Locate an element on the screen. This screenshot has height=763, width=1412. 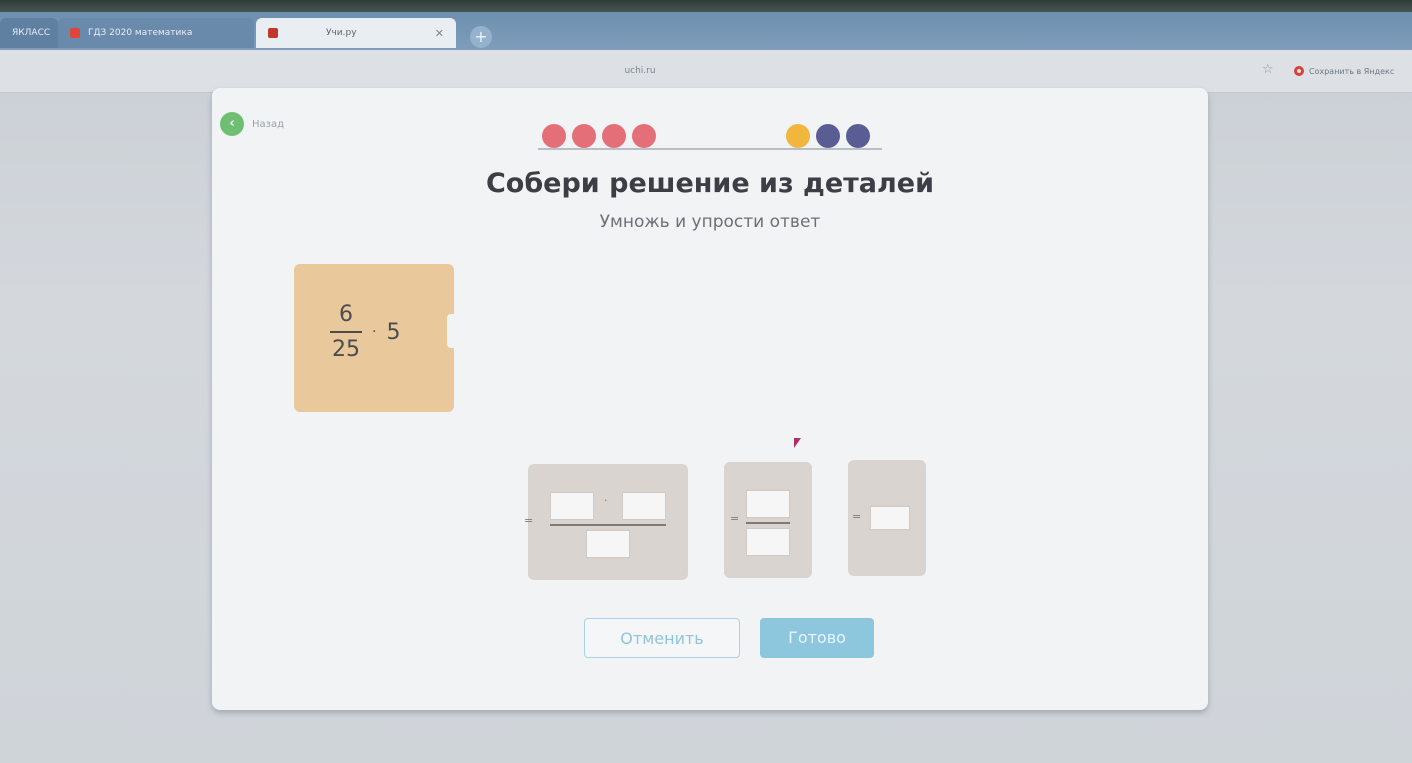
expression-piece: 6 25 · 5 is located at coordinates (377, 338).